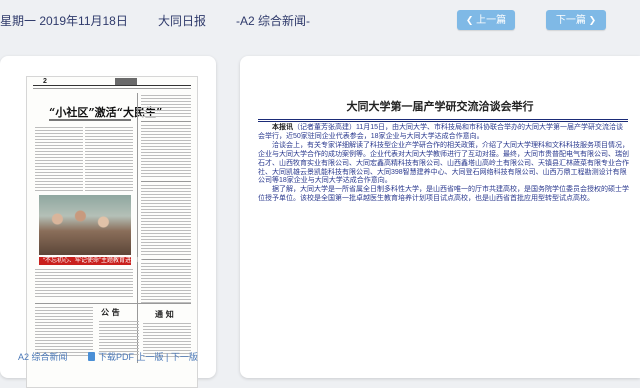 Image resolution: width=640 pixels, height=388 pixels. Describe the element at coordinates (85, 225) in the screenshot. I see `thumbnail-photo` at that location.